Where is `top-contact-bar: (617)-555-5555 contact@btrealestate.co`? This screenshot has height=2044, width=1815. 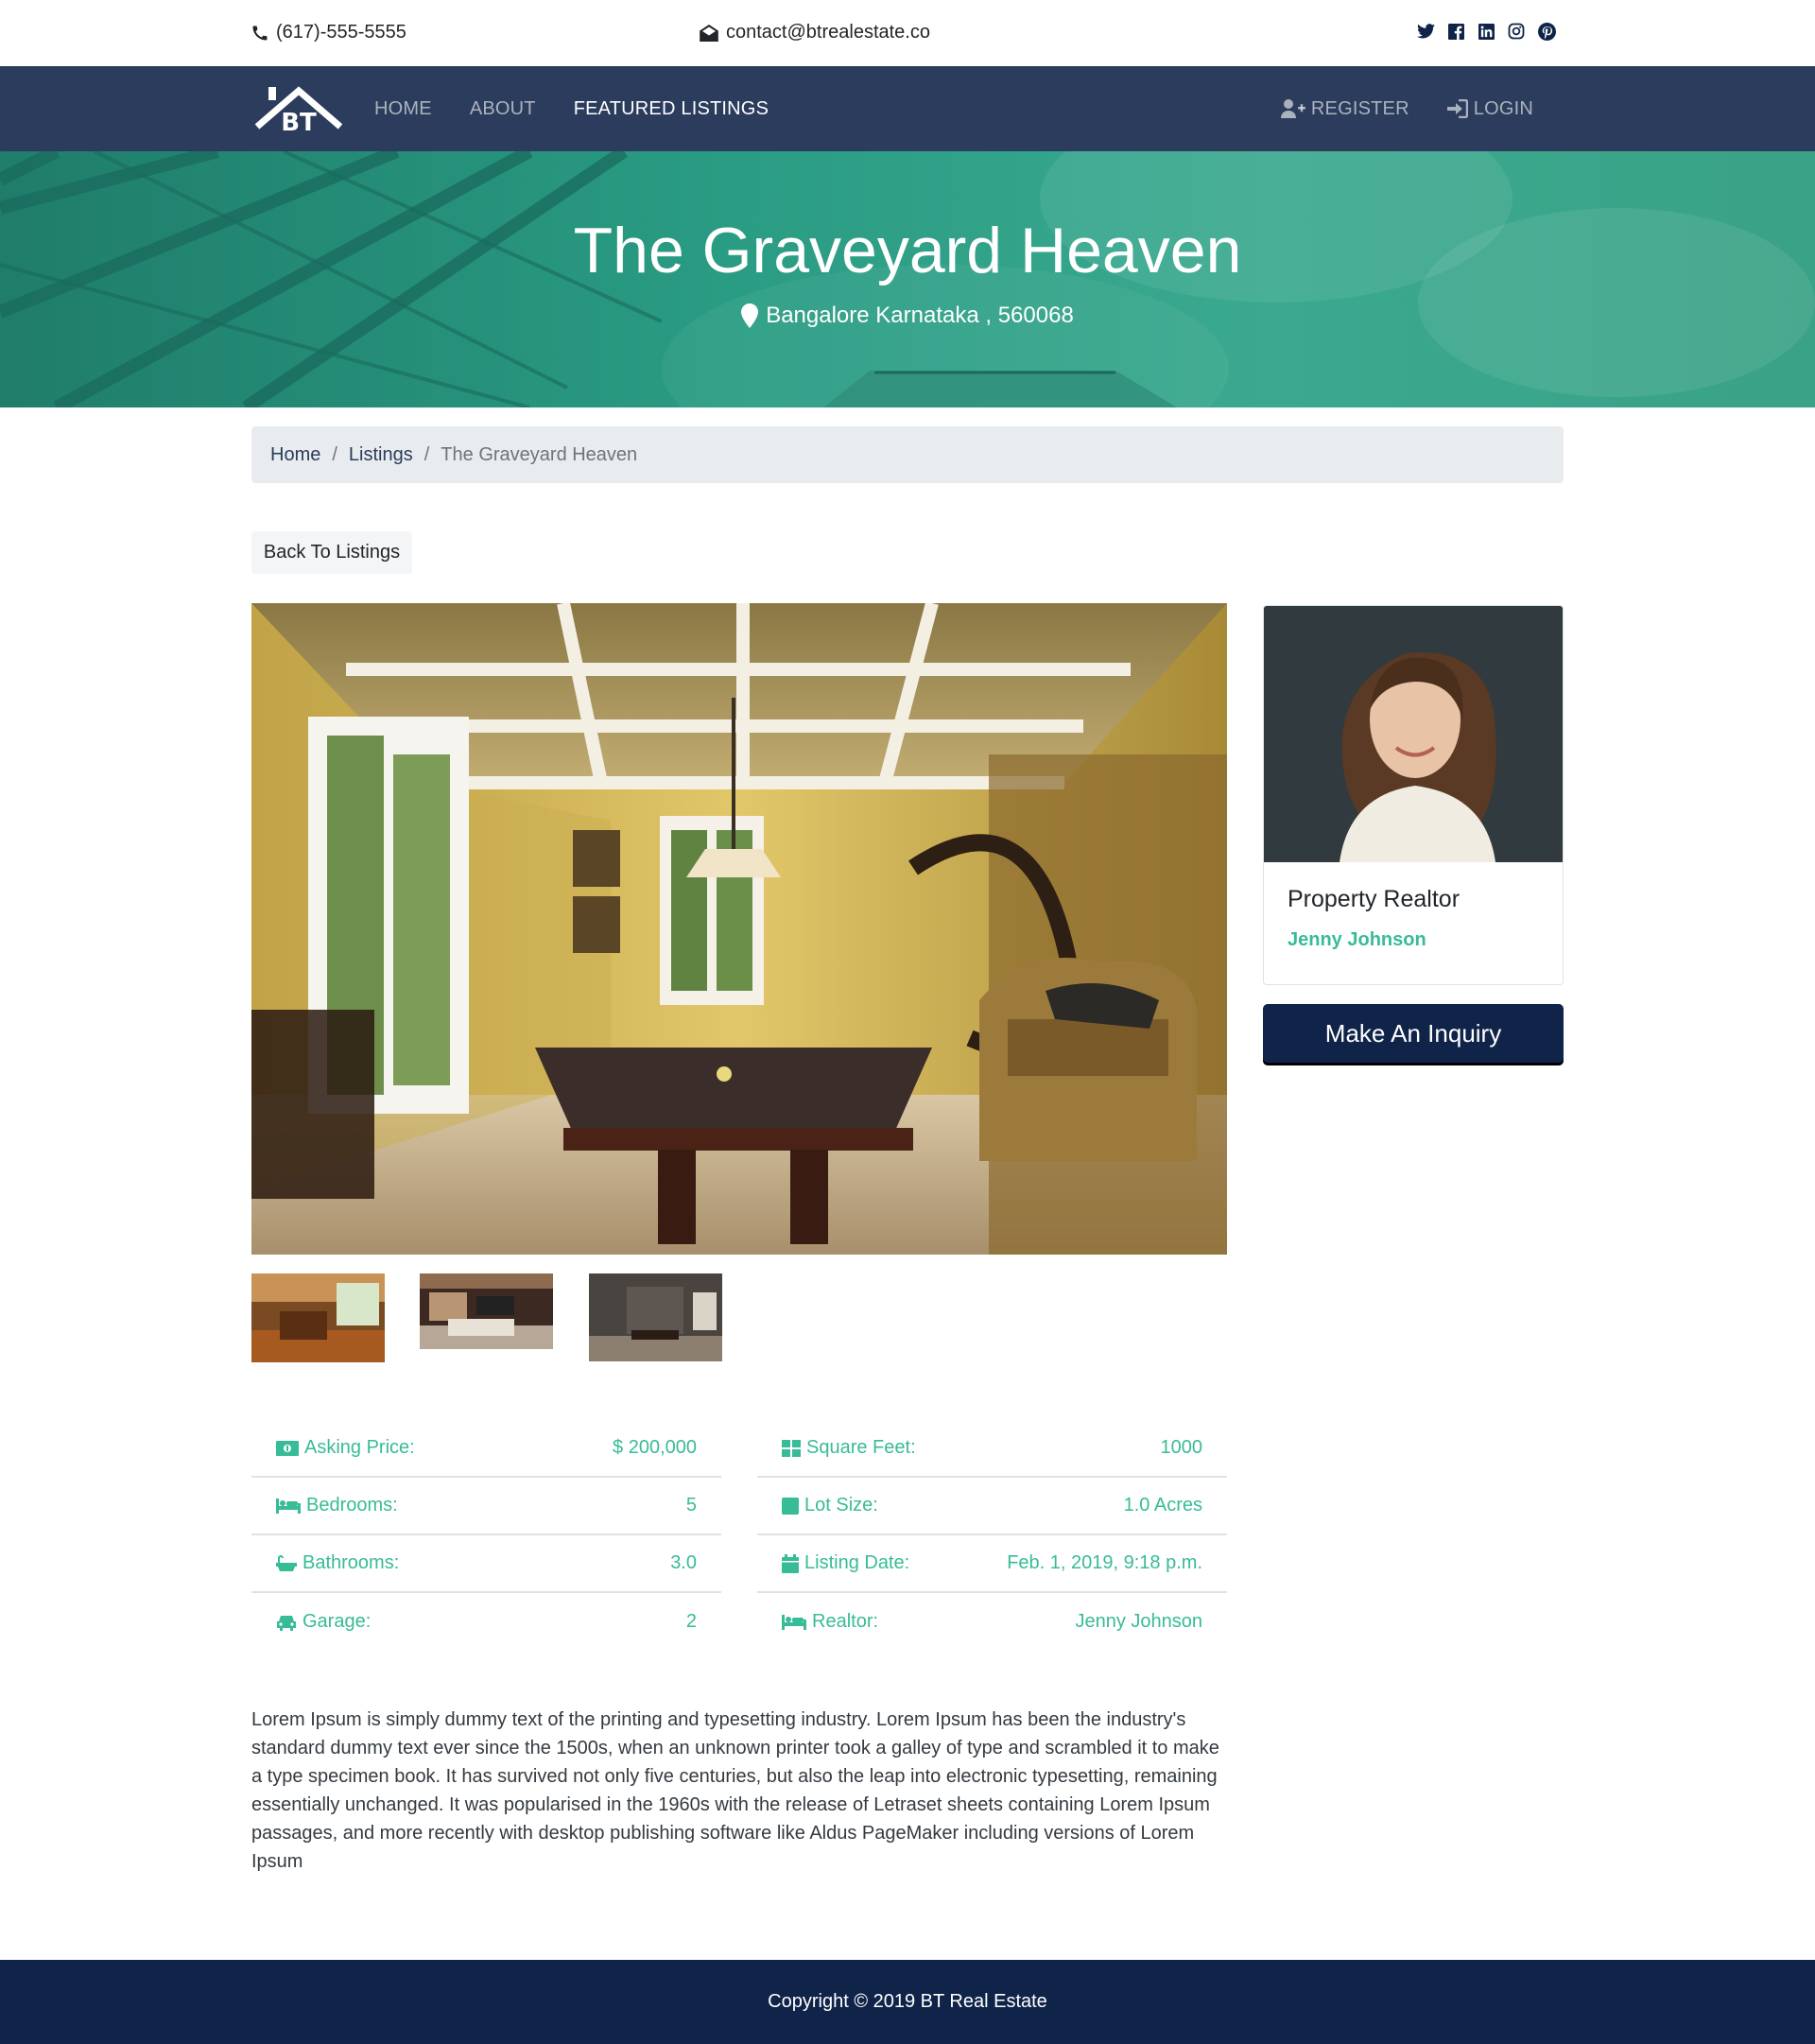
top-contact-bar: (617)-555-5555 contact@btrealestate.co is located at coordinates (907, 33).